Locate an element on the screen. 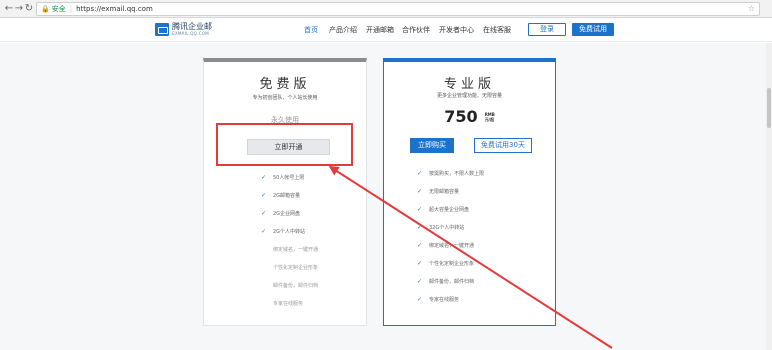  nav-open-mailbox: 开通邮箱 is located at coordinates (380, 30).